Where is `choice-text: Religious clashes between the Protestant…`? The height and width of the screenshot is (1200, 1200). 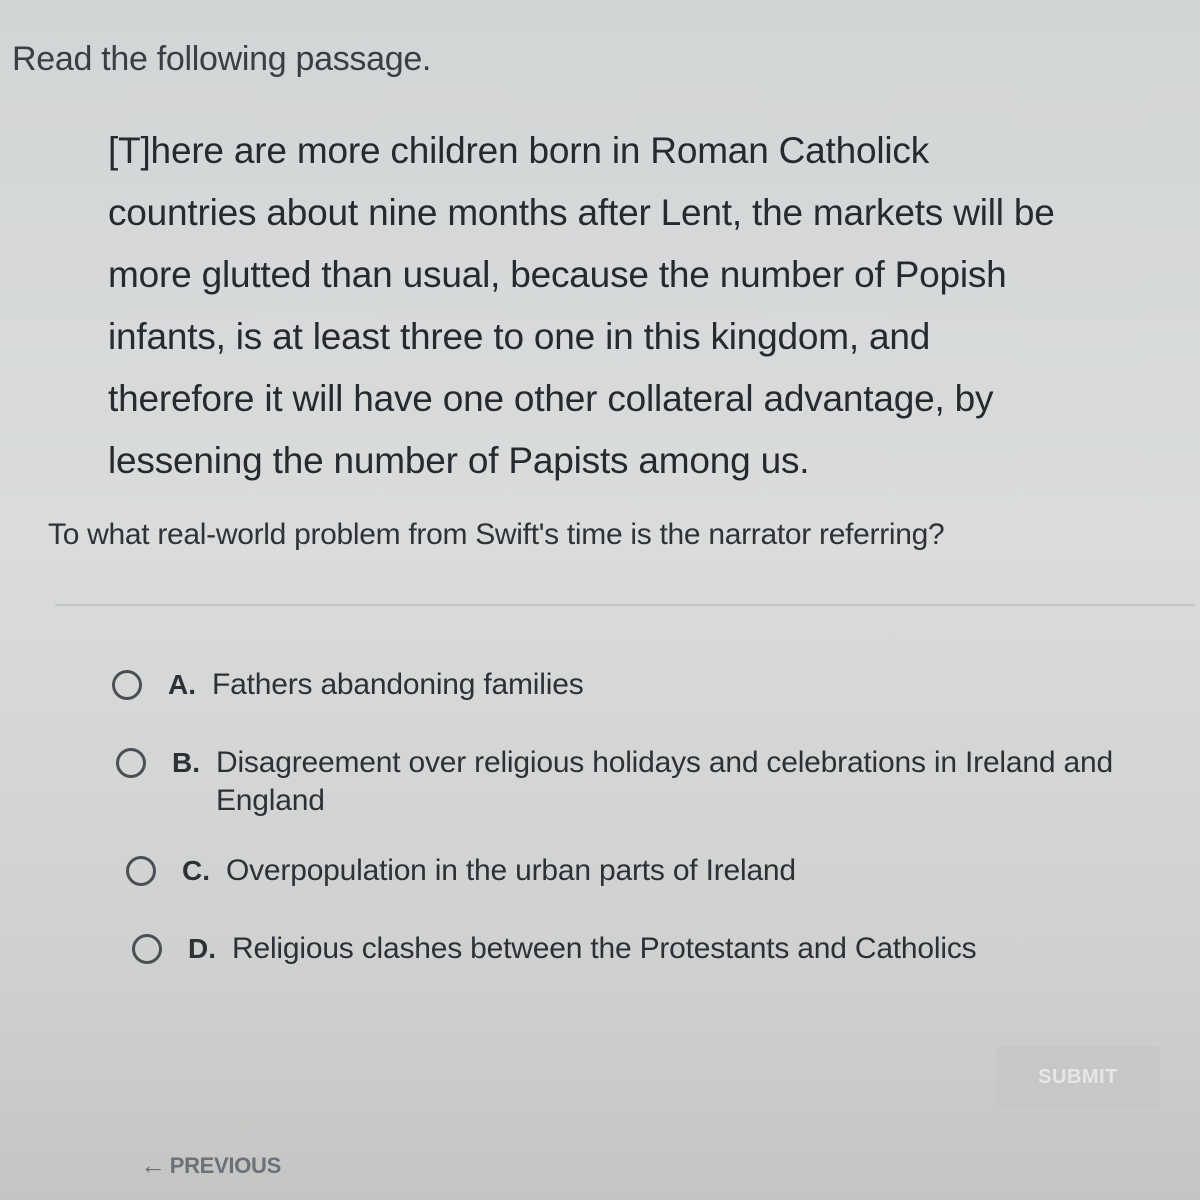 choice-text: Religious clashes between the Protestant… is located at coordinates (604, 948).